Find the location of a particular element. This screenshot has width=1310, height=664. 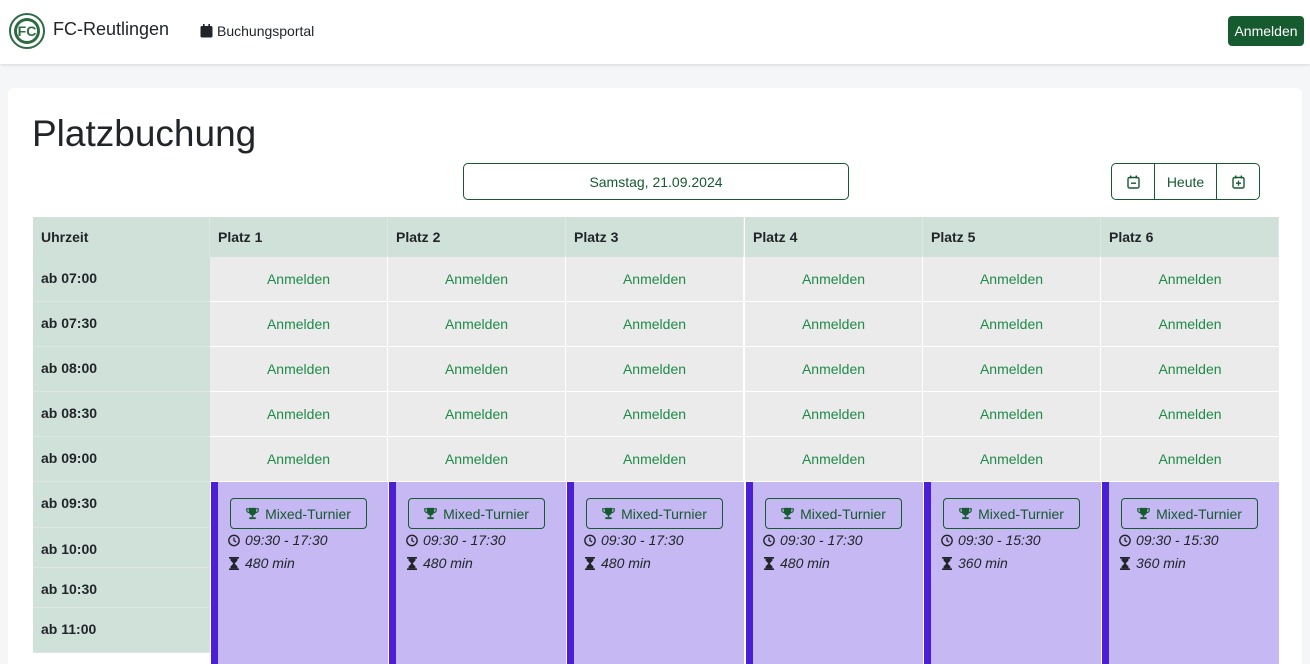

date-picker: Samstag, 21.09.2024 is located at coordinates (656, 181).